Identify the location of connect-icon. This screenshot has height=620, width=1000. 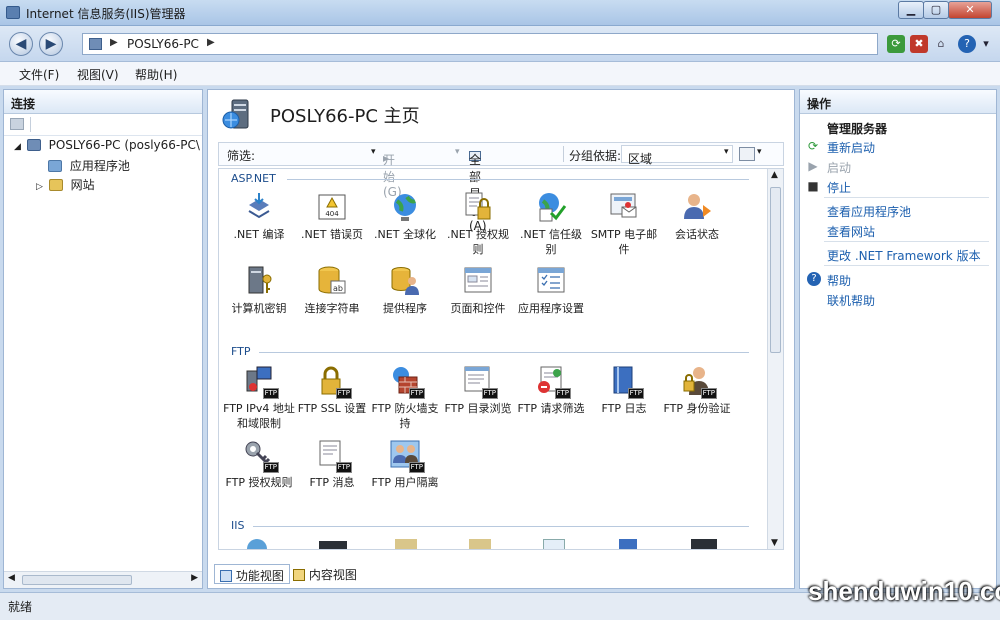
(17, 124).